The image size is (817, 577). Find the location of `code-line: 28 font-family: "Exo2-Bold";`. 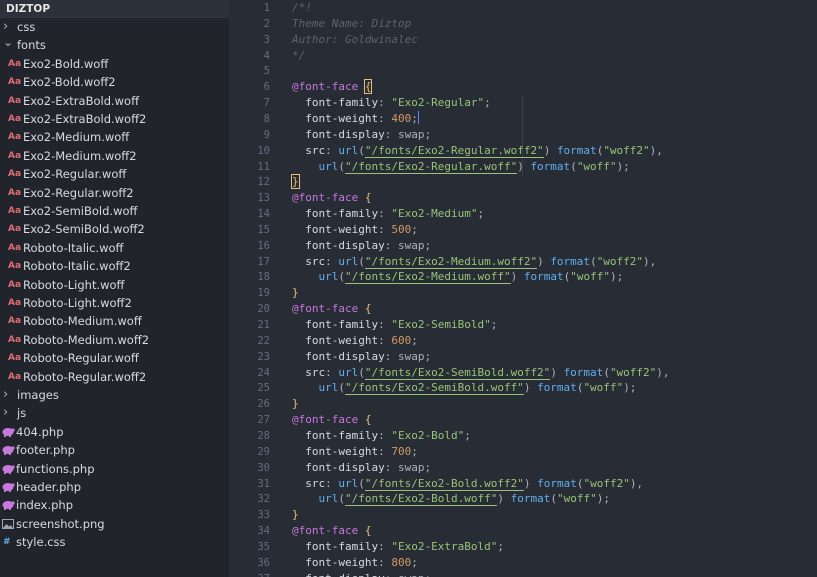

code-line: 28 font-family: "Exo2-Bold"; is located at coordinates (523, 436).